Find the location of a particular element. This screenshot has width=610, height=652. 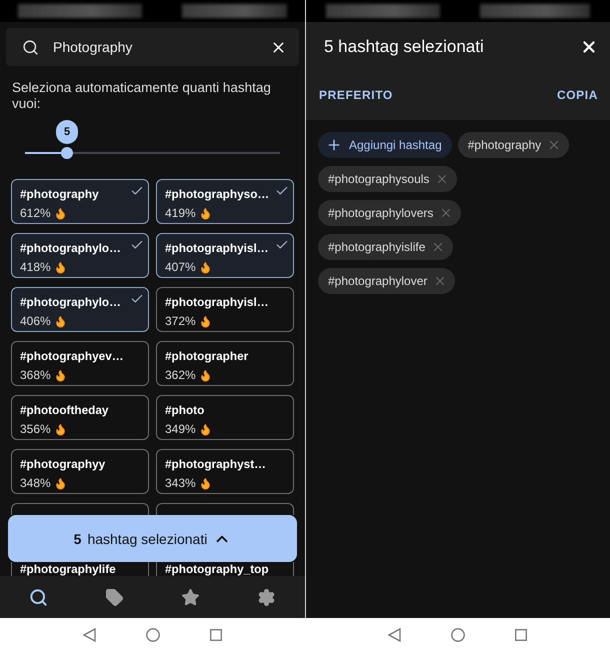

popularity-text: 612% is located at coordinates (35, 213).